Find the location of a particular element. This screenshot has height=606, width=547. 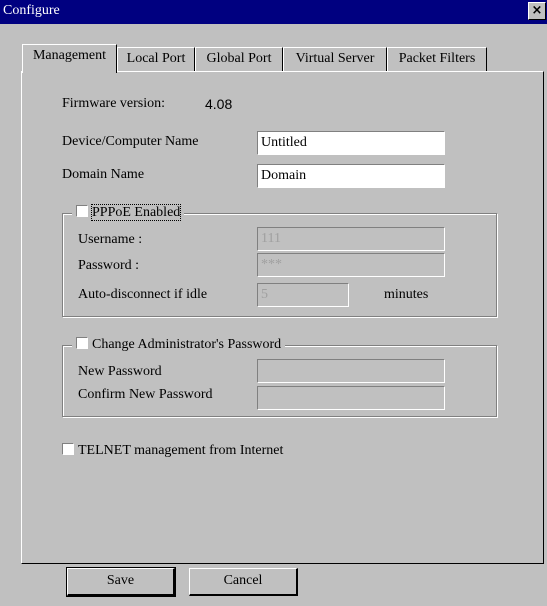

telnet-checkbox: TELNET management from Internet is located at coordinates (172, 451).